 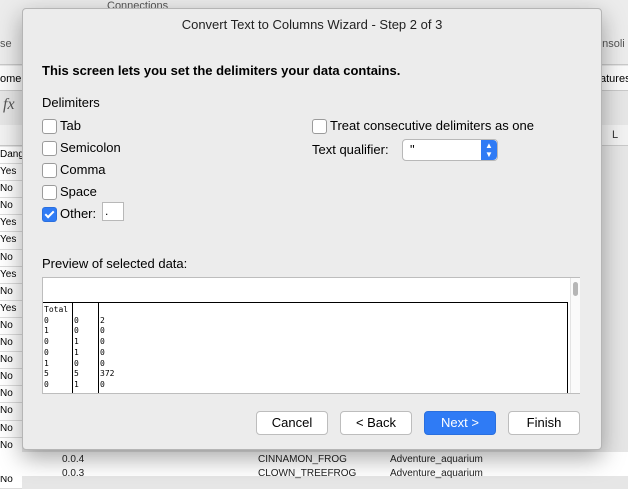 I want to click on column-letter: L, so click(x=615, y=135).